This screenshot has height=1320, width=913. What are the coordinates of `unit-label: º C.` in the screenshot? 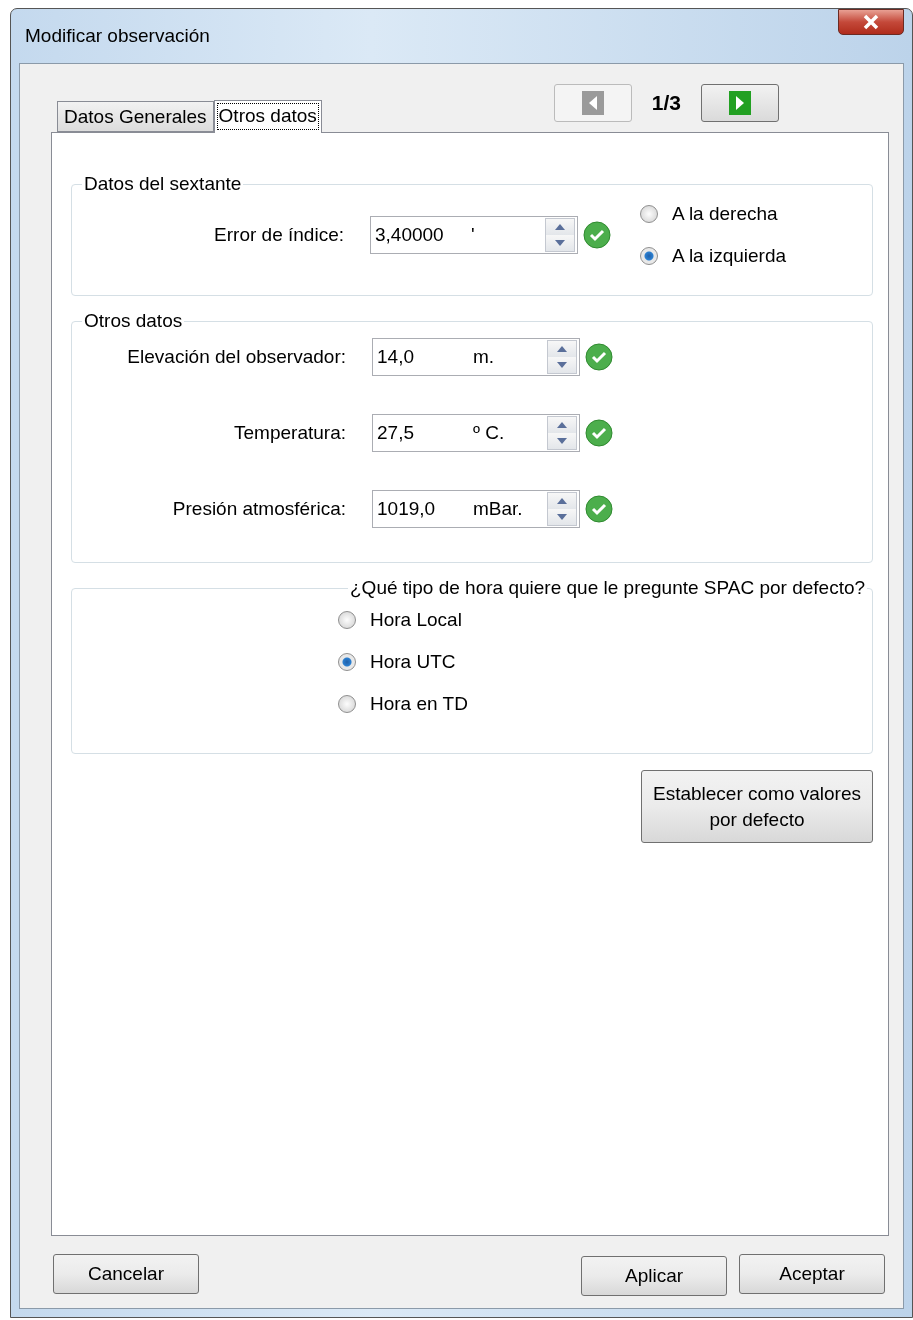 It's located at (489, 433).